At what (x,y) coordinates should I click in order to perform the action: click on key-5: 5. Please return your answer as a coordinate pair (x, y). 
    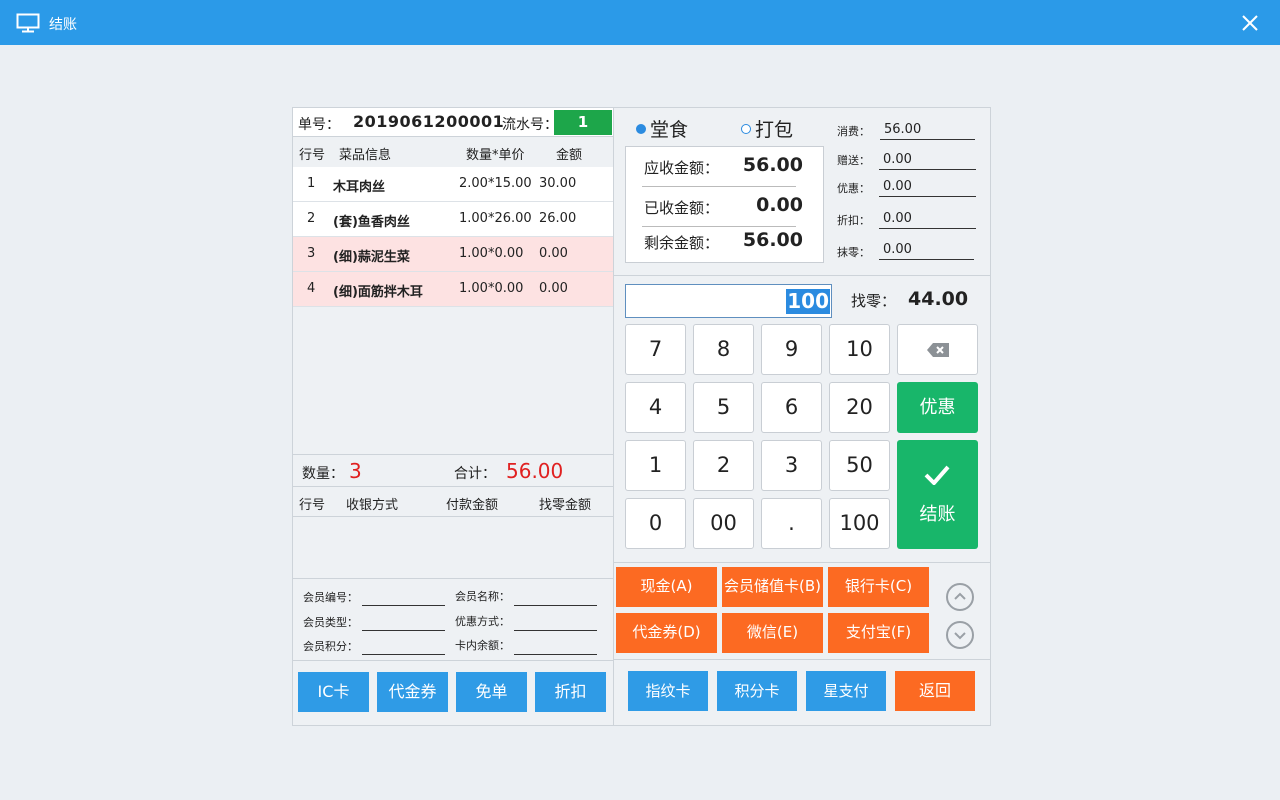
    Looking at the image, I should click on (723, 407).